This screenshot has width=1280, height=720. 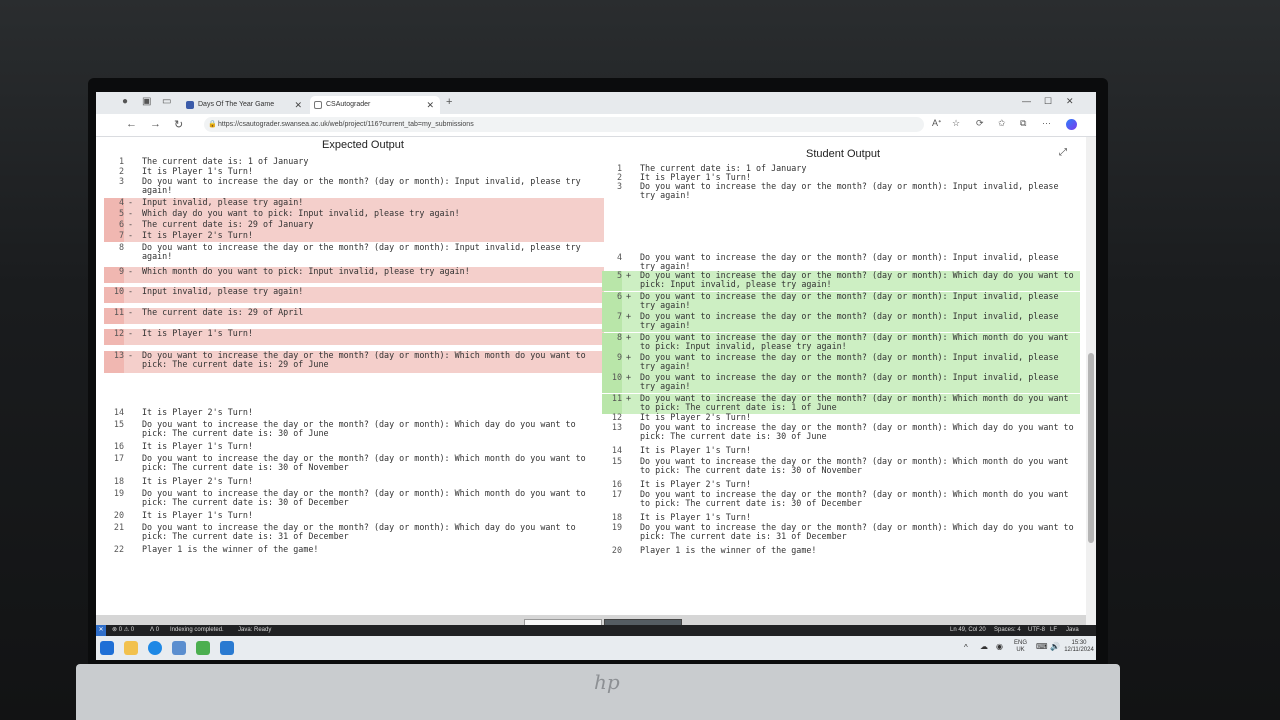 I want to click on vscode-icon, so click(x=227, y=648).